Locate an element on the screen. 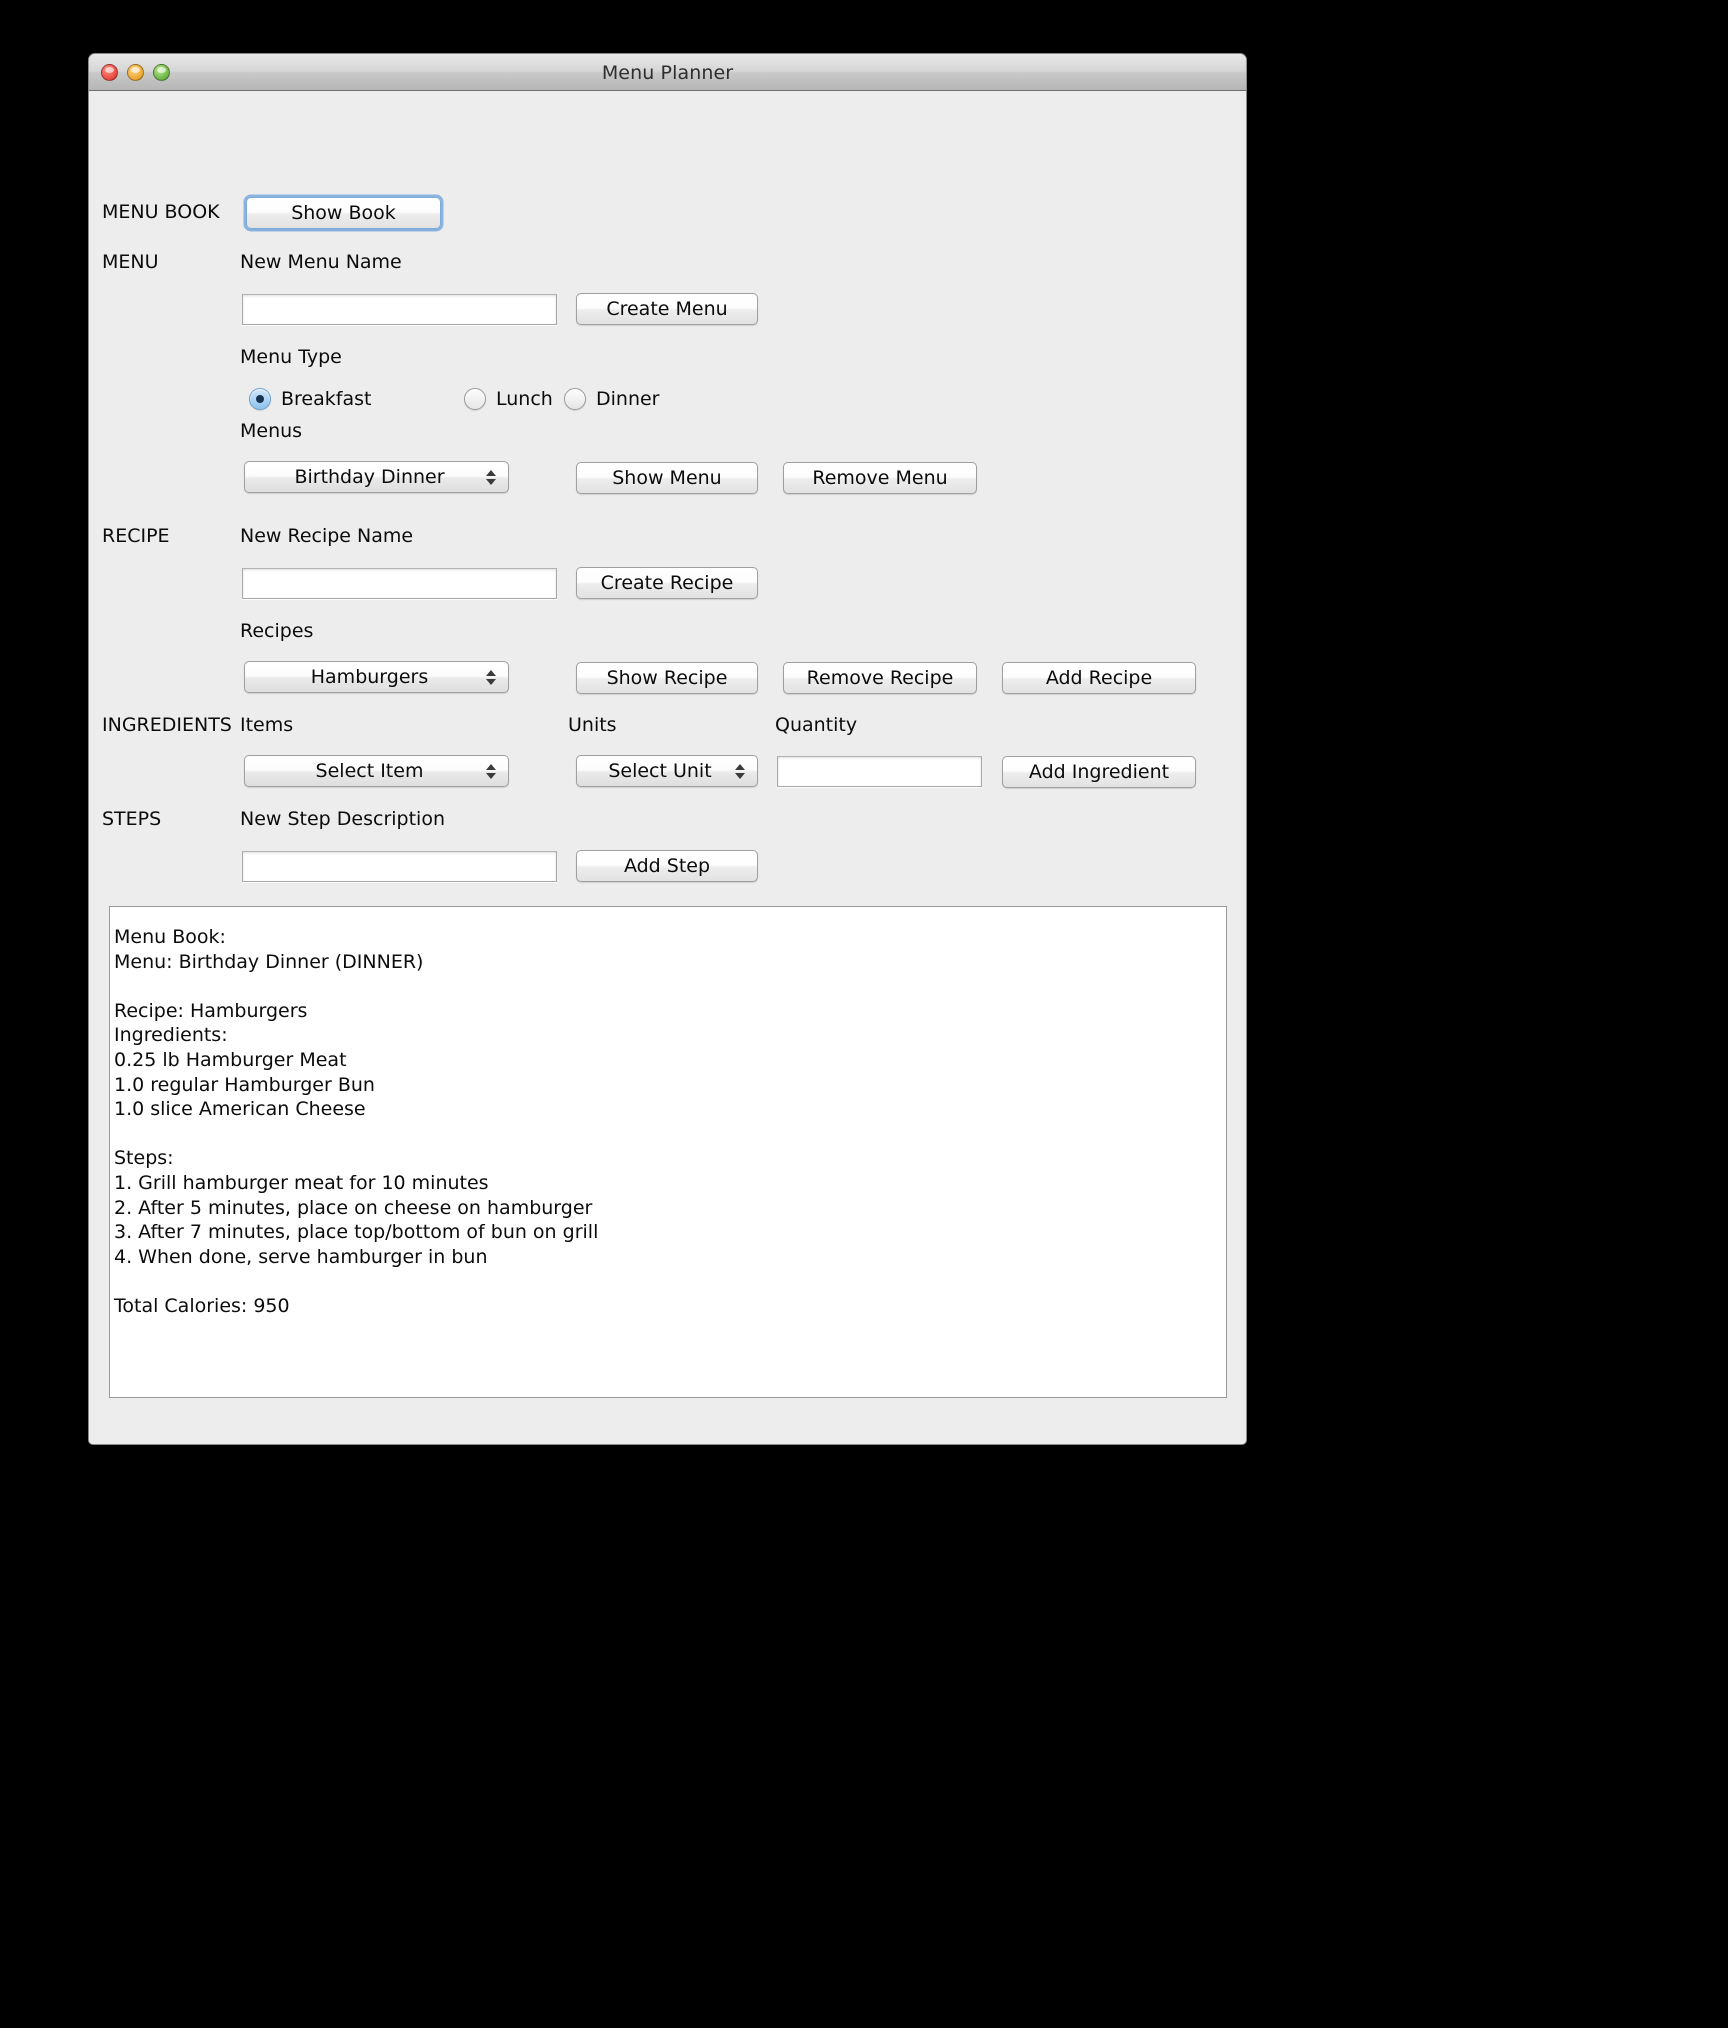  items-select: Select Item is located at coordinates (376, 771).